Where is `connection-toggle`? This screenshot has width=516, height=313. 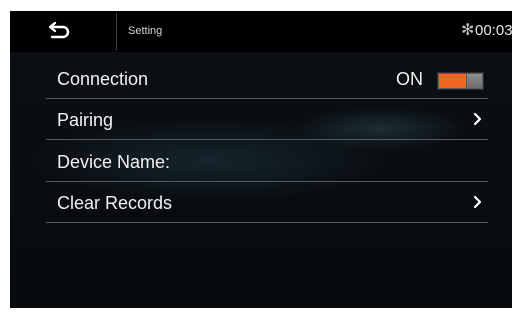 connection-toggle is located at coordinates (460, 81).